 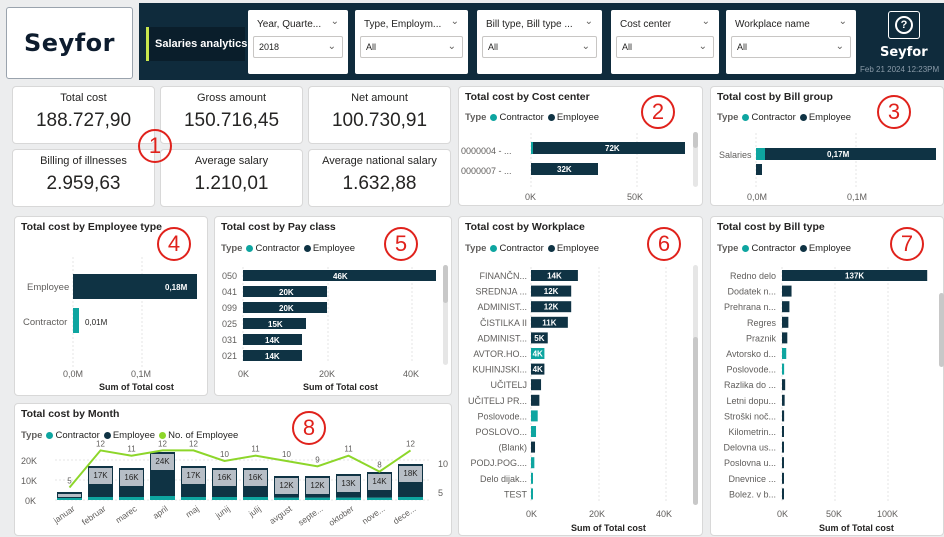 I want to click on kpi-net-amount: Net amount 100.730,91, so click(x=379, y=115).